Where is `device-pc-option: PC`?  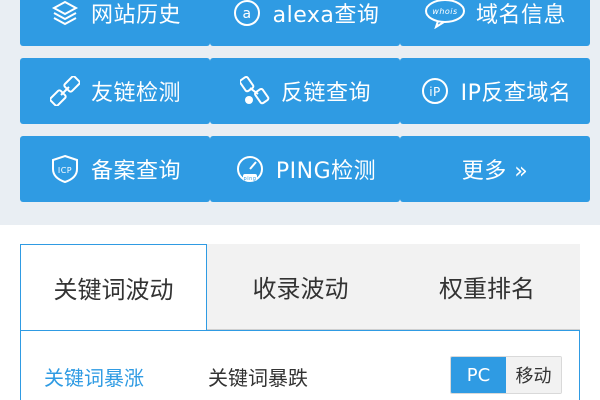 device-pc-option: PC is located at coordinates (478, 375).